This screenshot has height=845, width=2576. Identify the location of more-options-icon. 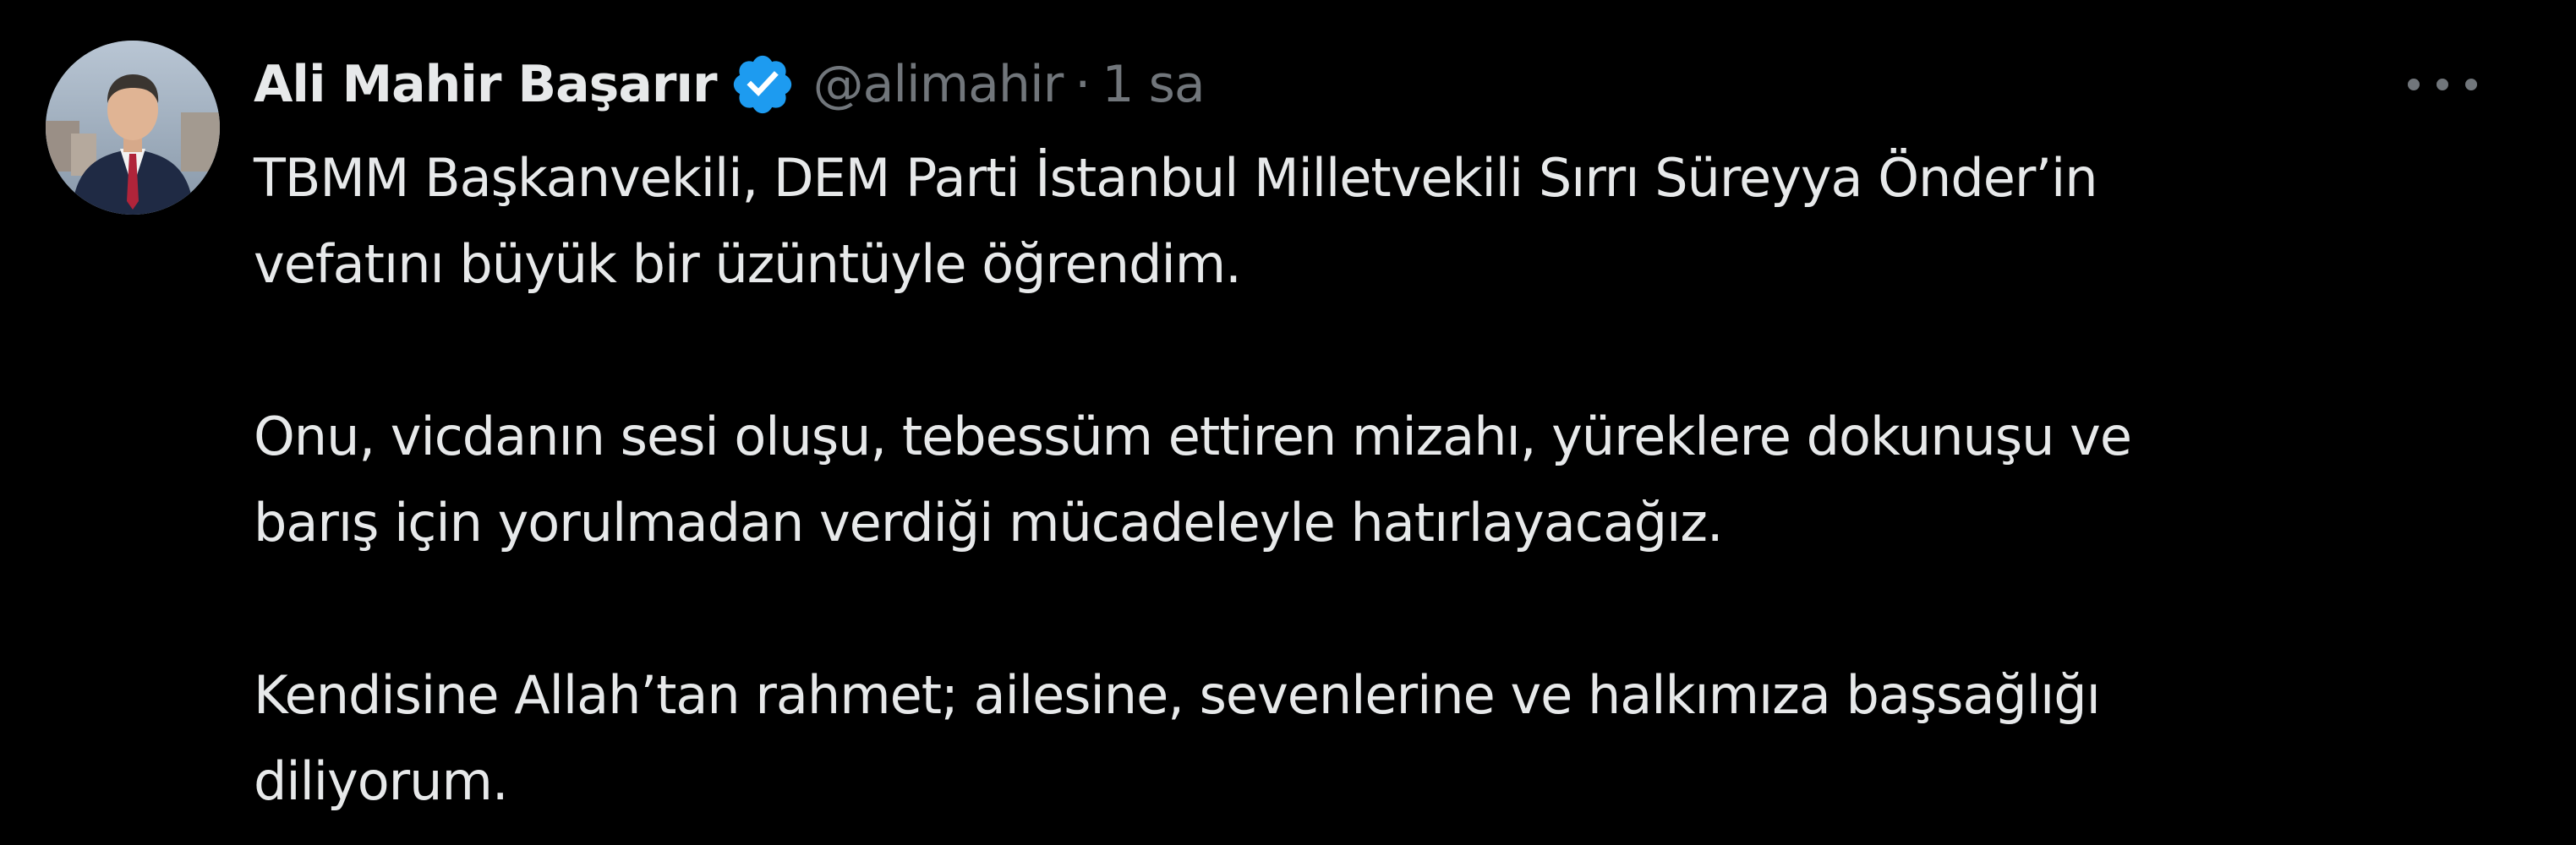
(2443, 84).